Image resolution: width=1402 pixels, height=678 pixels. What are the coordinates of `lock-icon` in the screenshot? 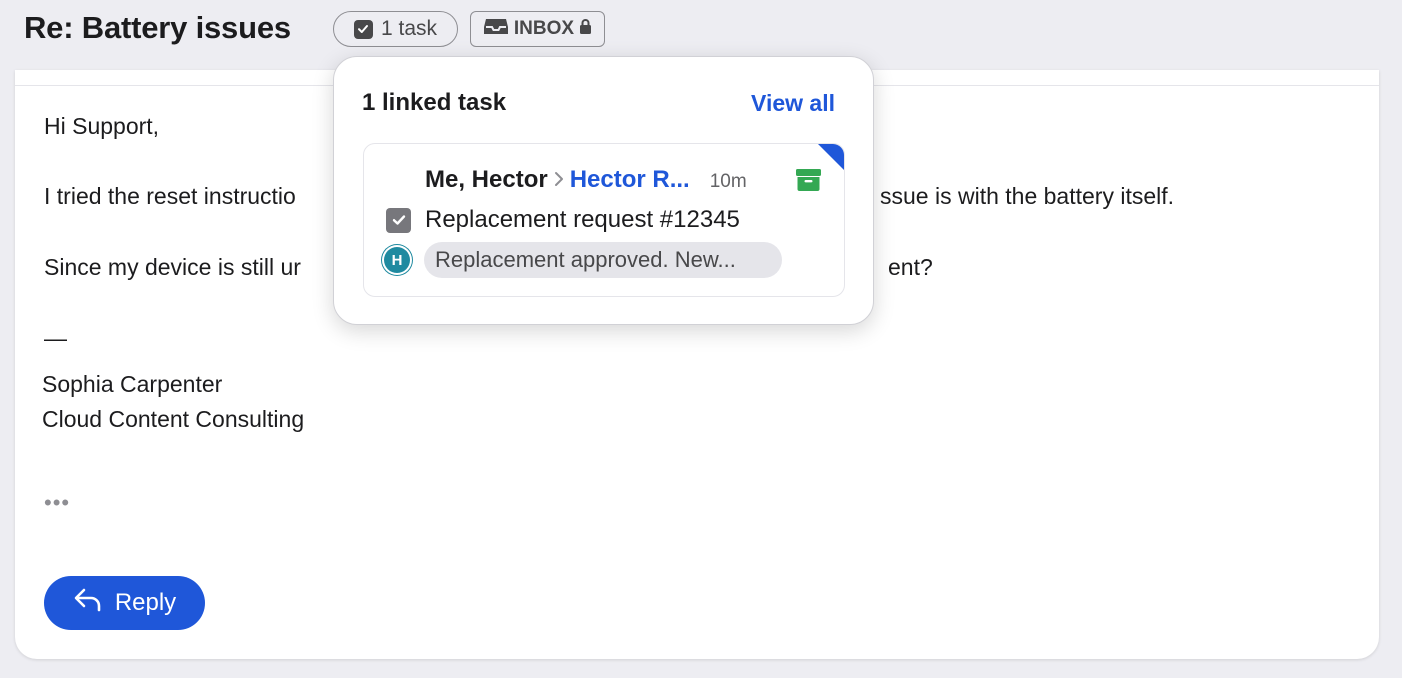 It's located at (585, 29).